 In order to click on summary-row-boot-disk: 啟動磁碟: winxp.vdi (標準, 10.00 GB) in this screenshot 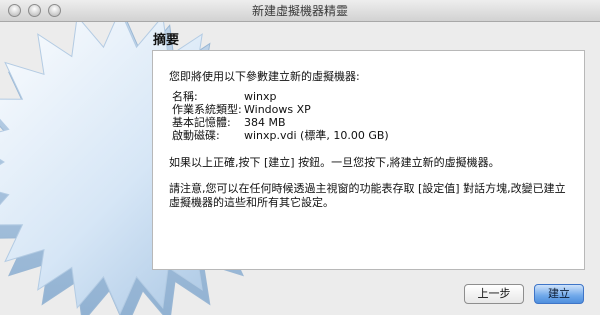, I will do `click(280, 135)`.